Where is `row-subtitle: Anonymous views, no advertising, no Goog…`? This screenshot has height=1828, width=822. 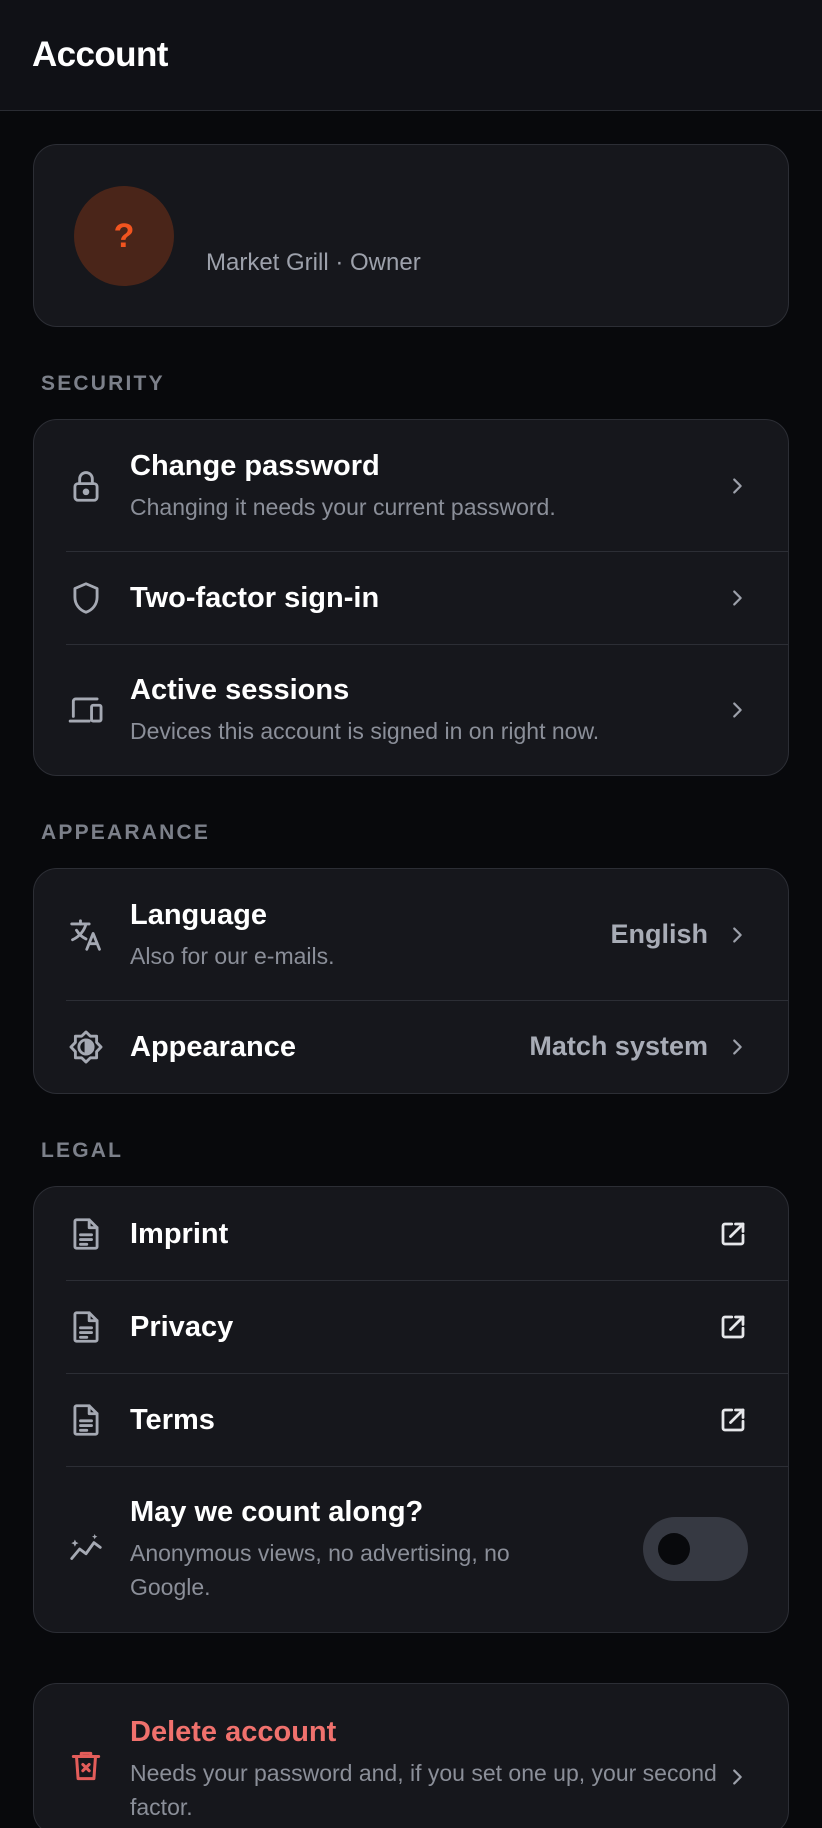 row-subtitle: Anonymous views, no advertising, no Goog… is located at coordinates (320, 1570).